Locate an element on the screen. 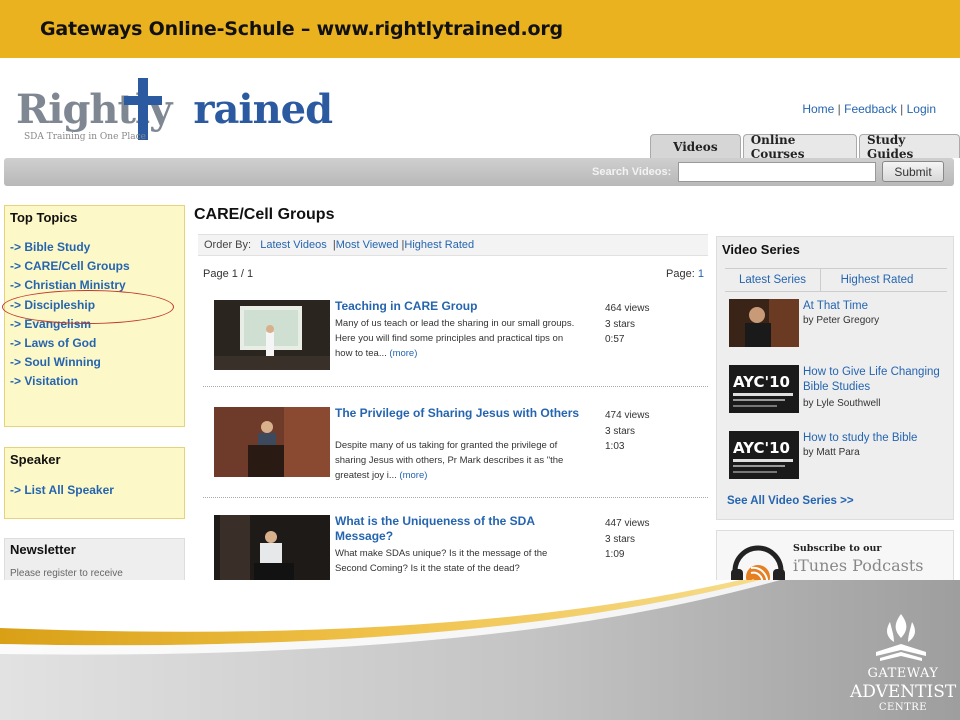  feedback-link: Feedback is located at coordinates (870, 109).